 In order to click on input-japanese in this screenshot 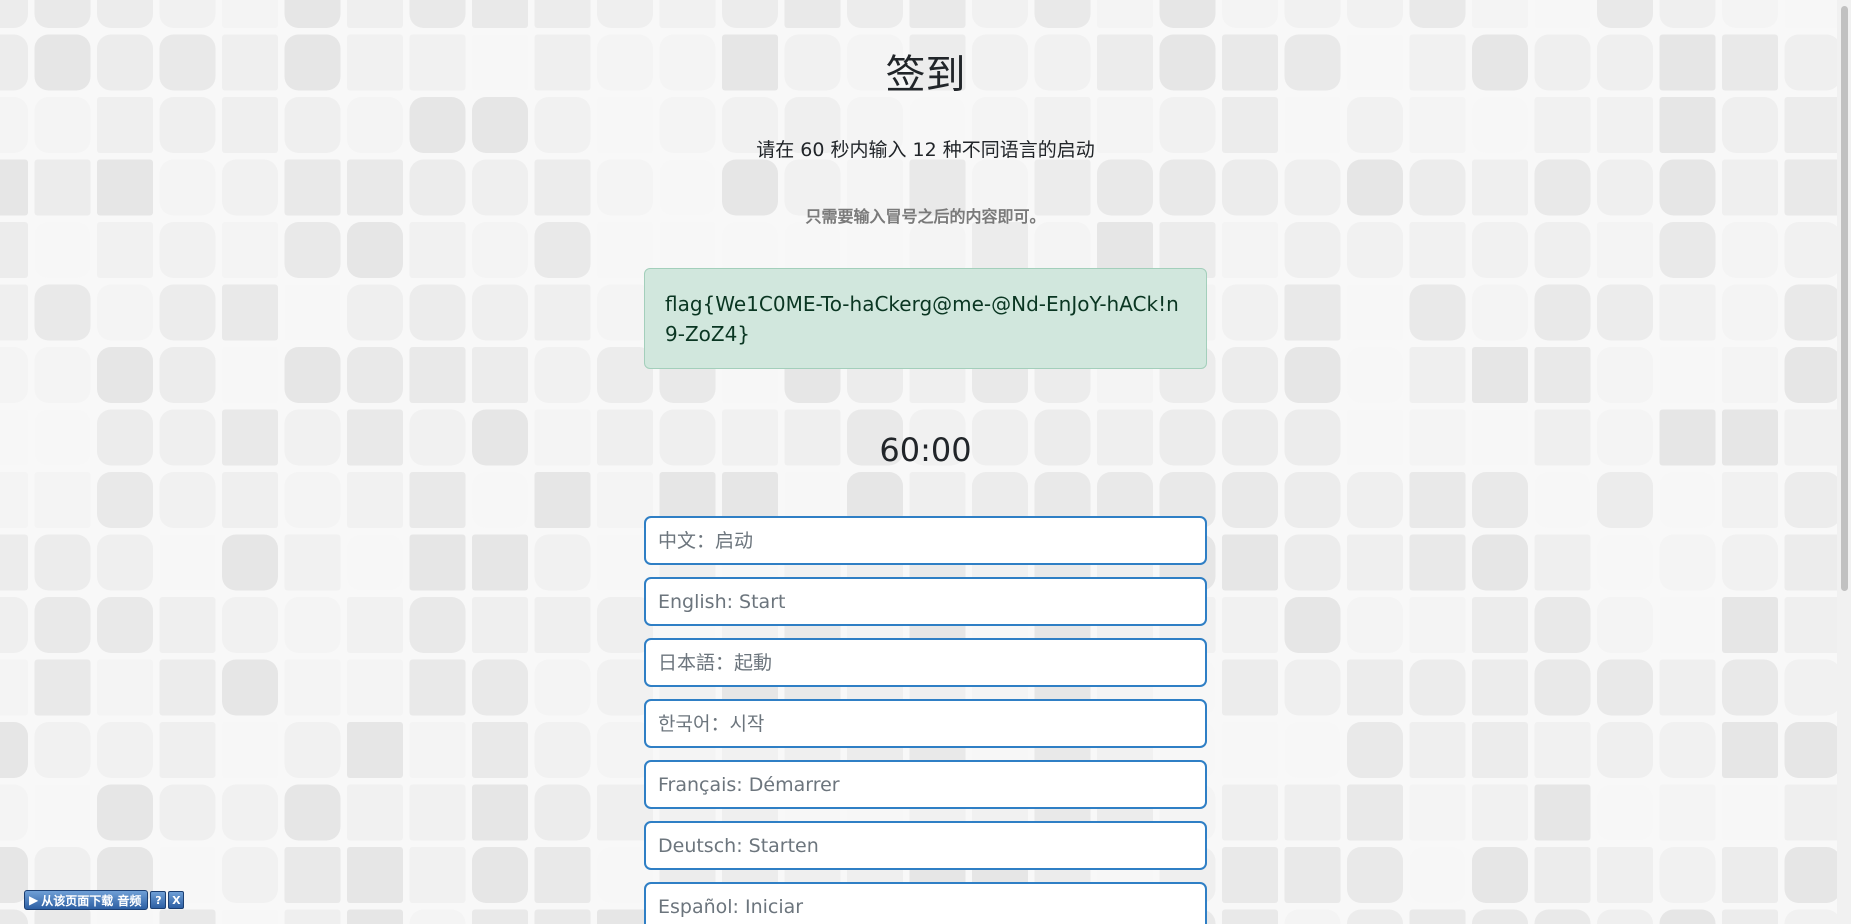, I will do `click(925, 662)`.